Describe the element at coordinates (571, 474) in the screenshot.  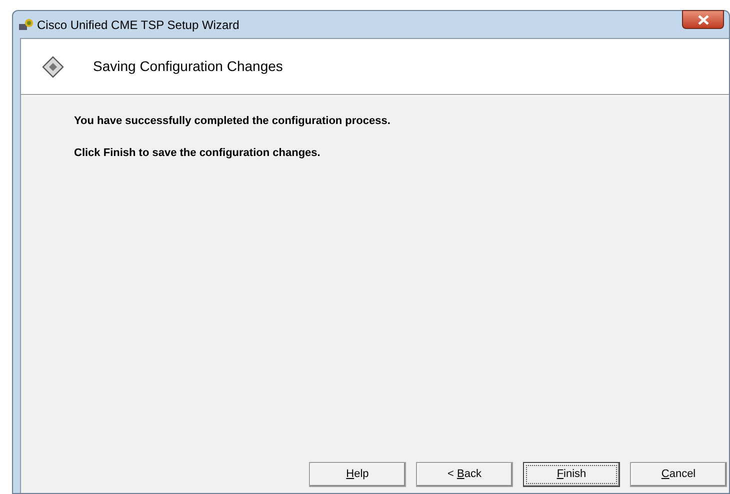
I see `wizard-button: Finish` at that location.